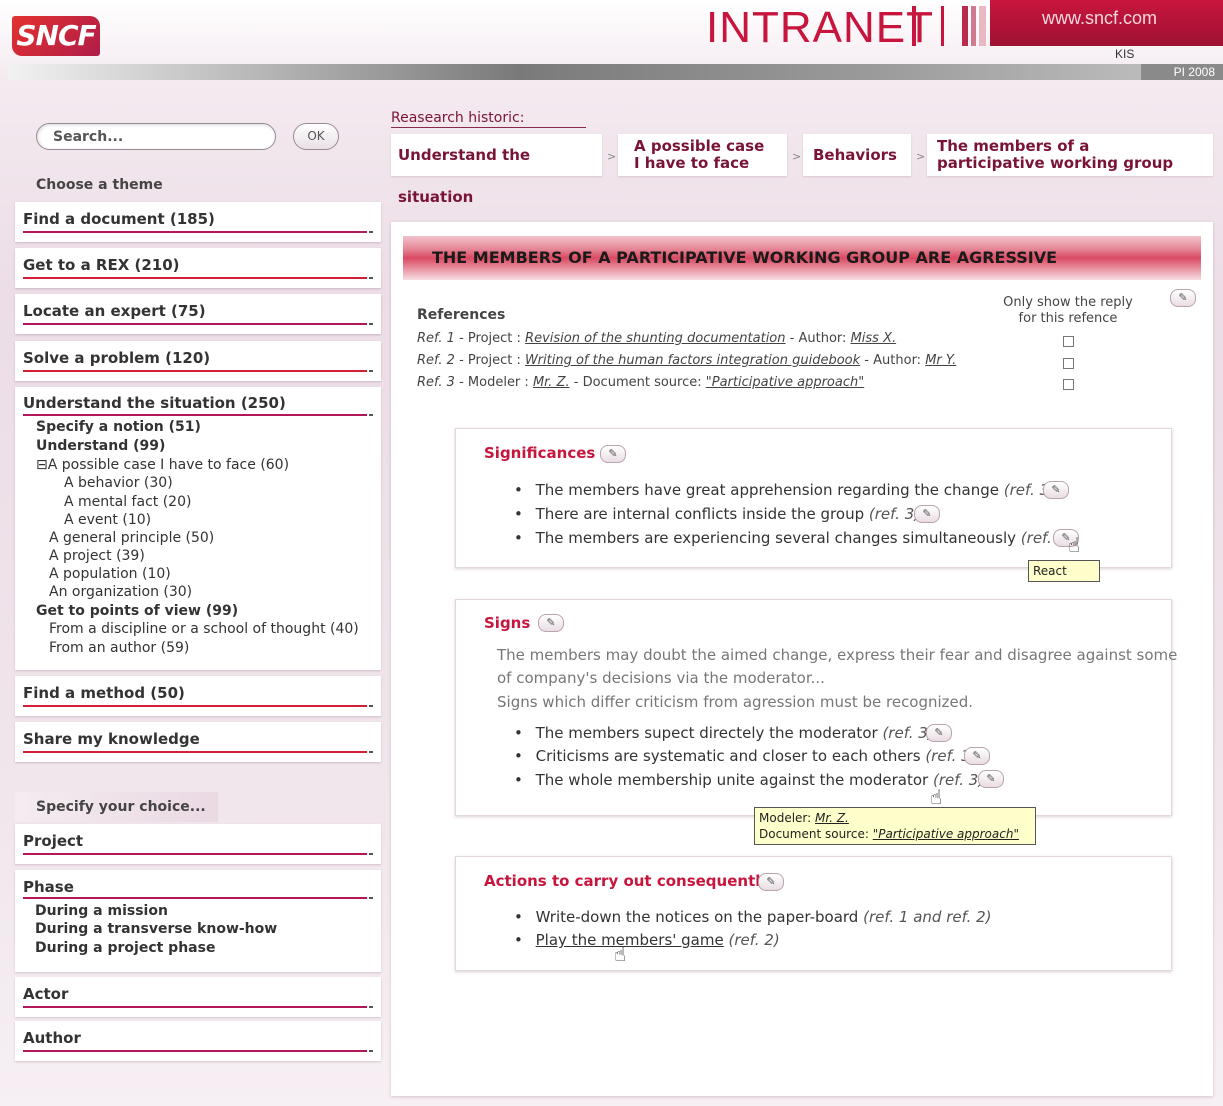 This screenshot has width=1223, height=1106. I want to click on theme-get-rex: Get to a REX (210), so click(198, 268).